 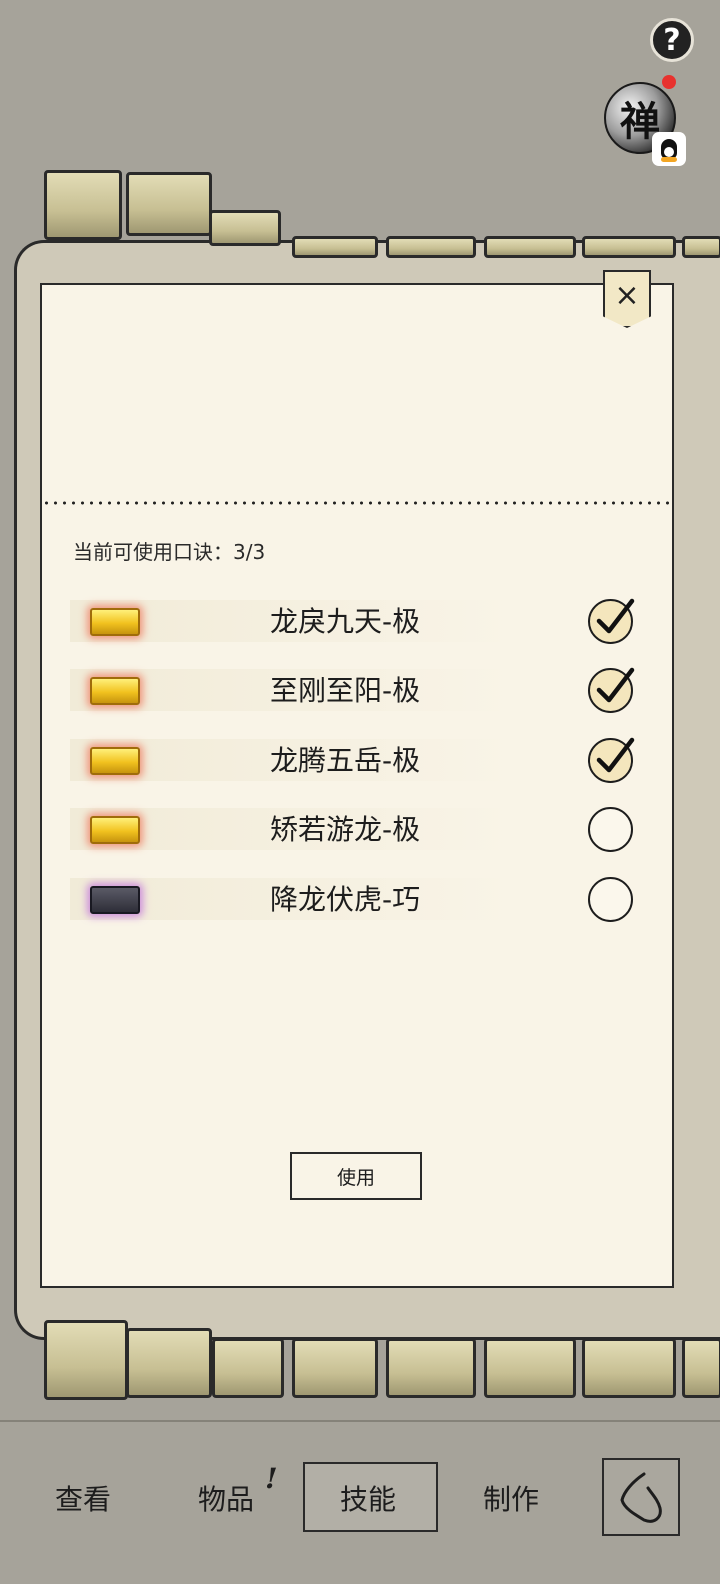 What do you see at coordinates (357, 503) in the screenshot?
I see `dotted-divider` at bounding box center [357, 503].